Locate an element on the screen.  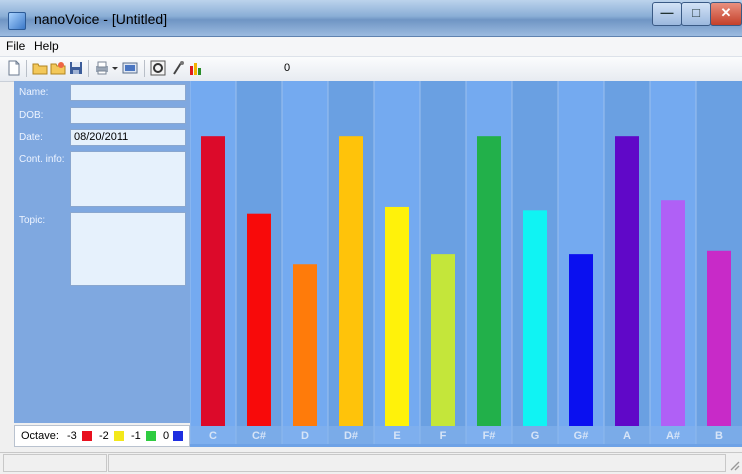
note-label: A# is located at coordinates (673, 436).